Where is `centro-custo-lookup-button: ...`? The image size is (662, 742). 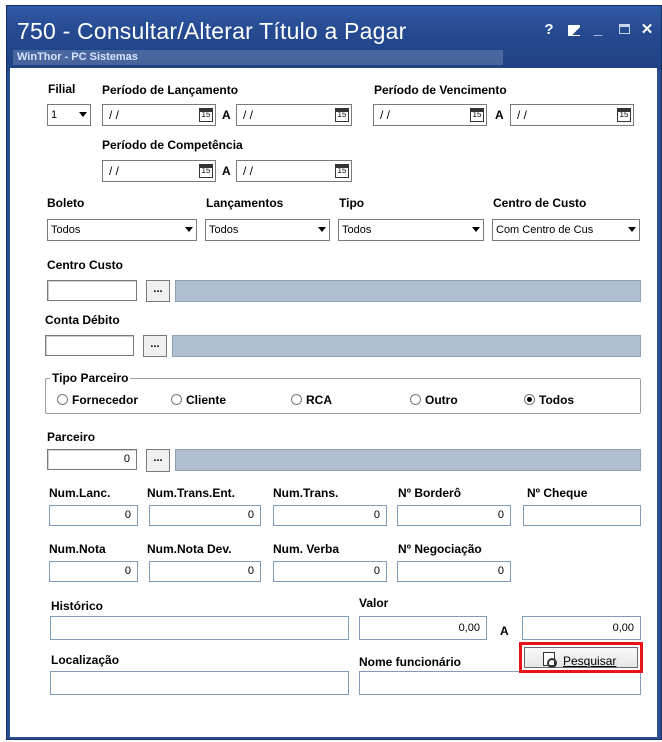
centro-custo-lookup-button: ... is located at coordinates (158, 291).